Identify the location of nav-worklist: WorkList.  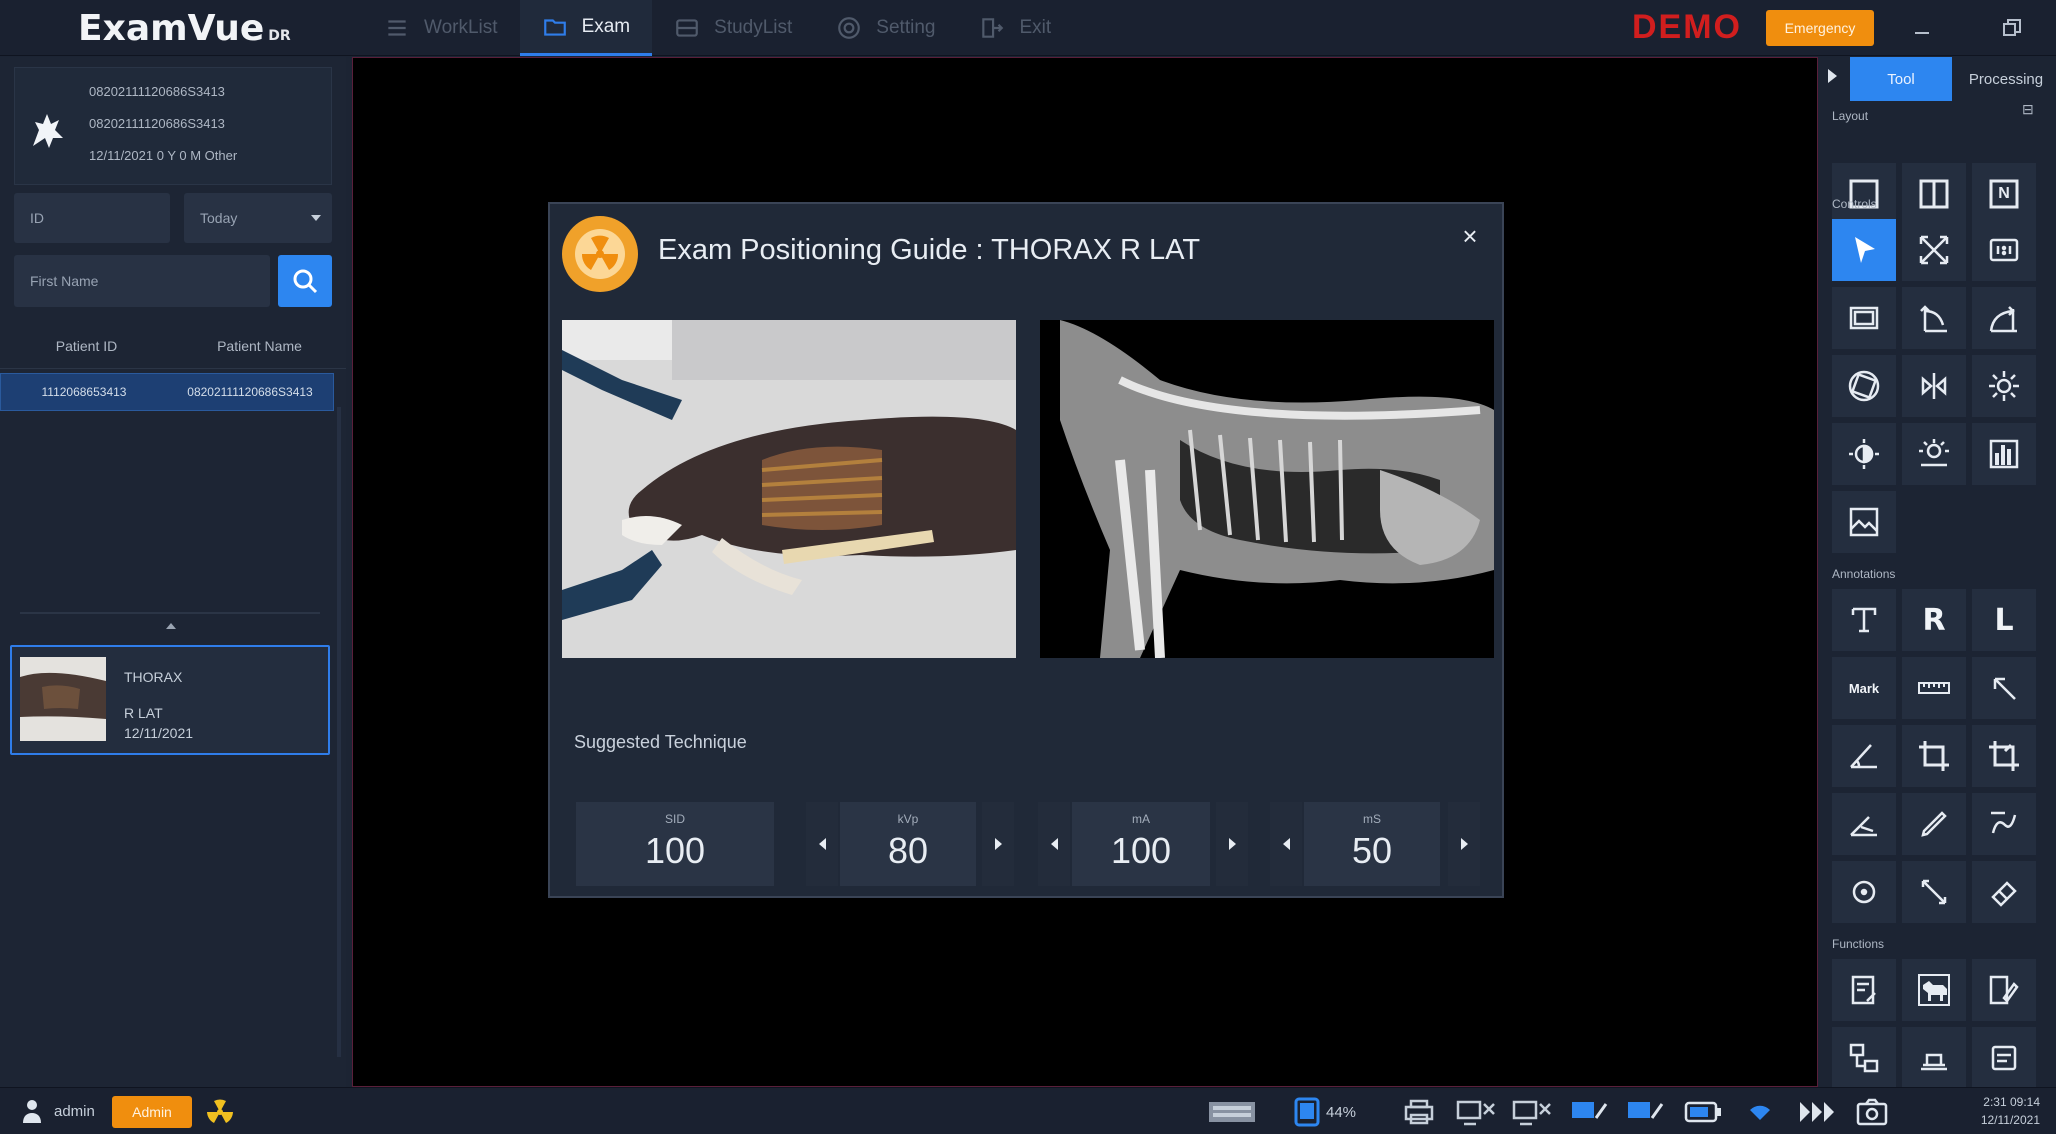
(441, 28).